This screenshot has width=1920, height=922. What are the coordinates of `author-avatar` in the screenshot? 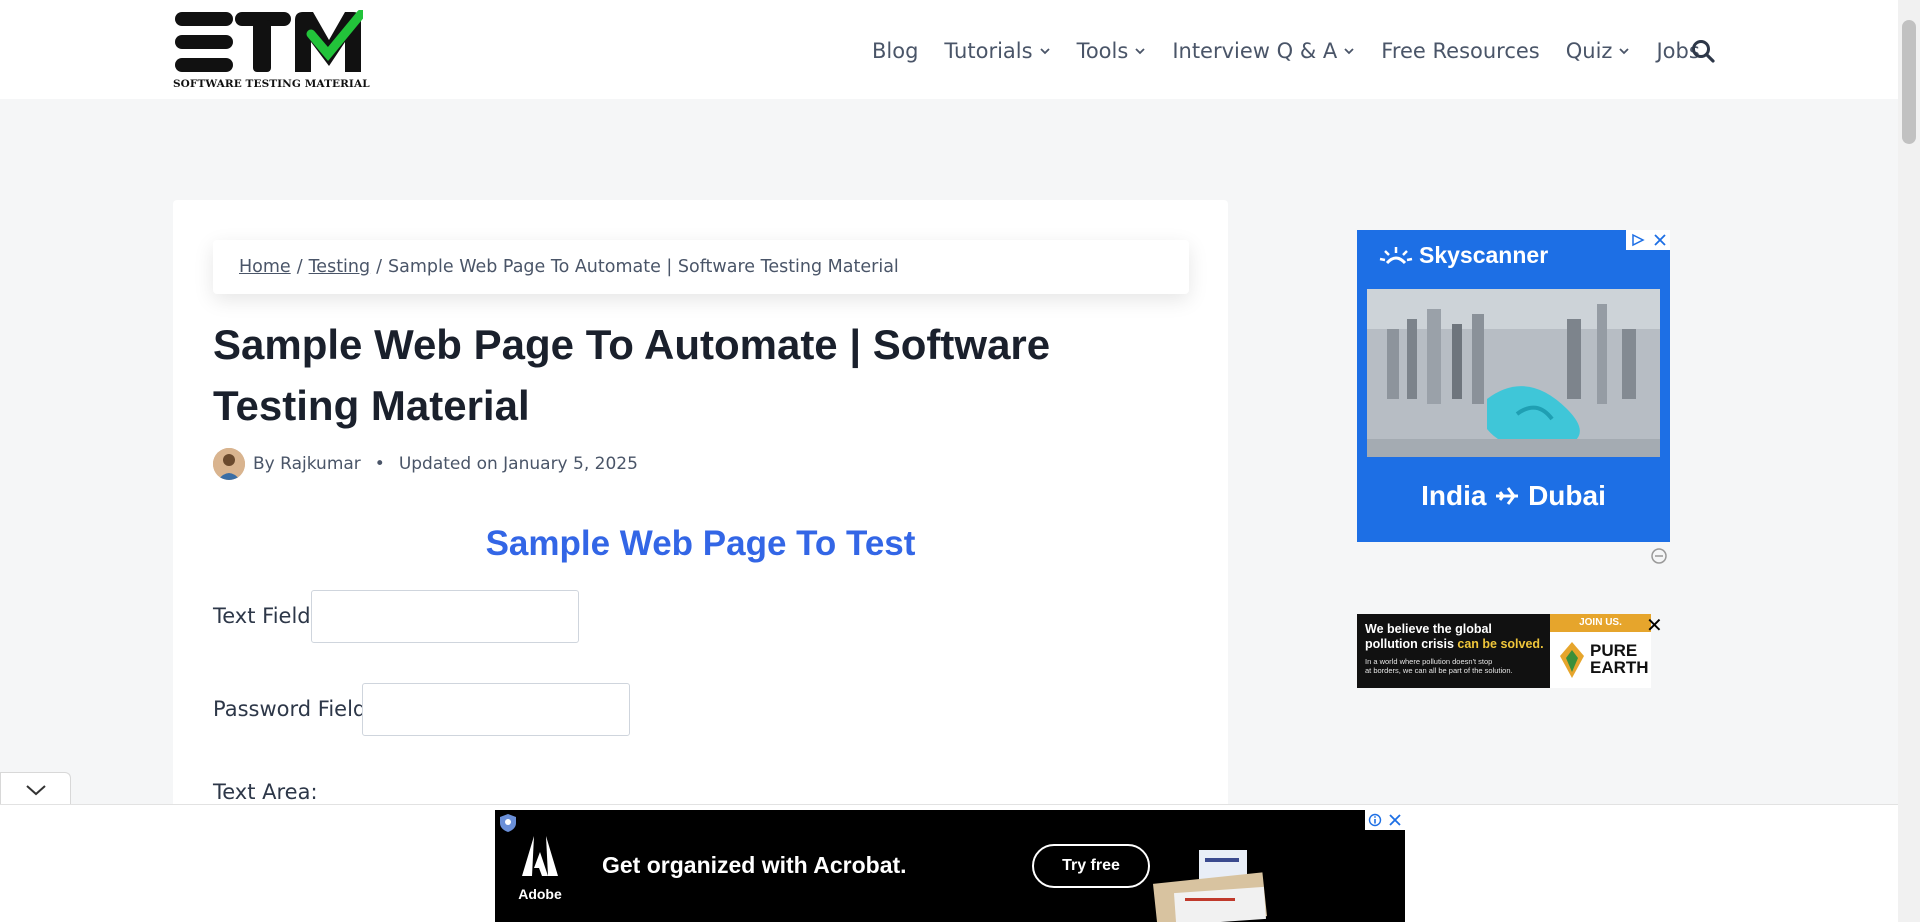 It's located at (229, 464).